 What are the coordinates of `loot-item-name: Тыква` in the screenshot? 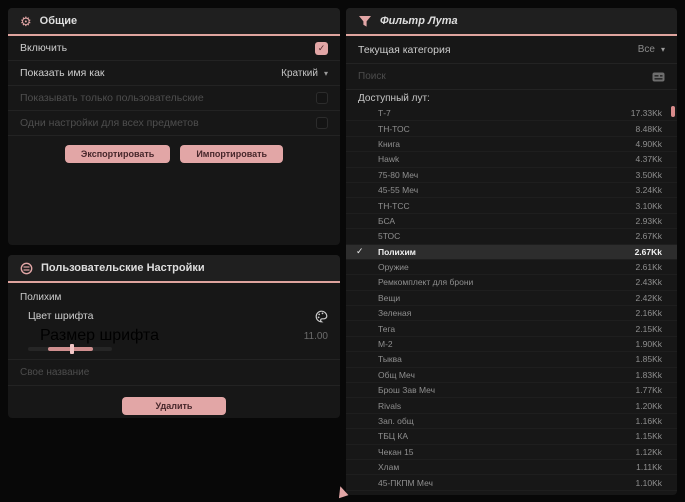 It's located at (390, 359).